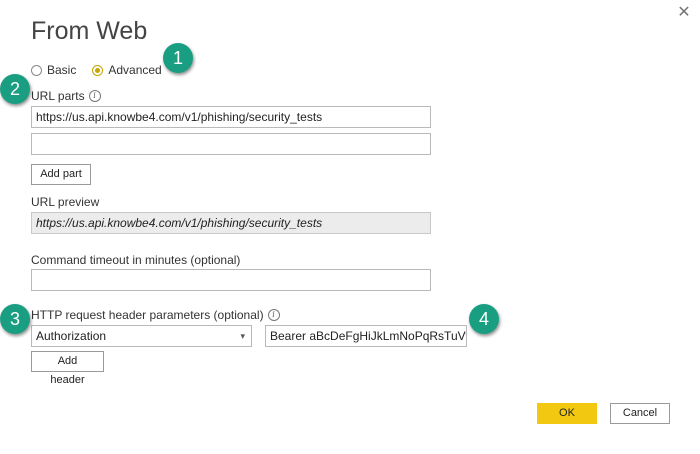 Image resolution: width=700 pixels, height=454 pixels. What do you see at coordinates (684, 13) in the screenshot?
I see `close-icon: ✕` at bounding box center [684, 13].